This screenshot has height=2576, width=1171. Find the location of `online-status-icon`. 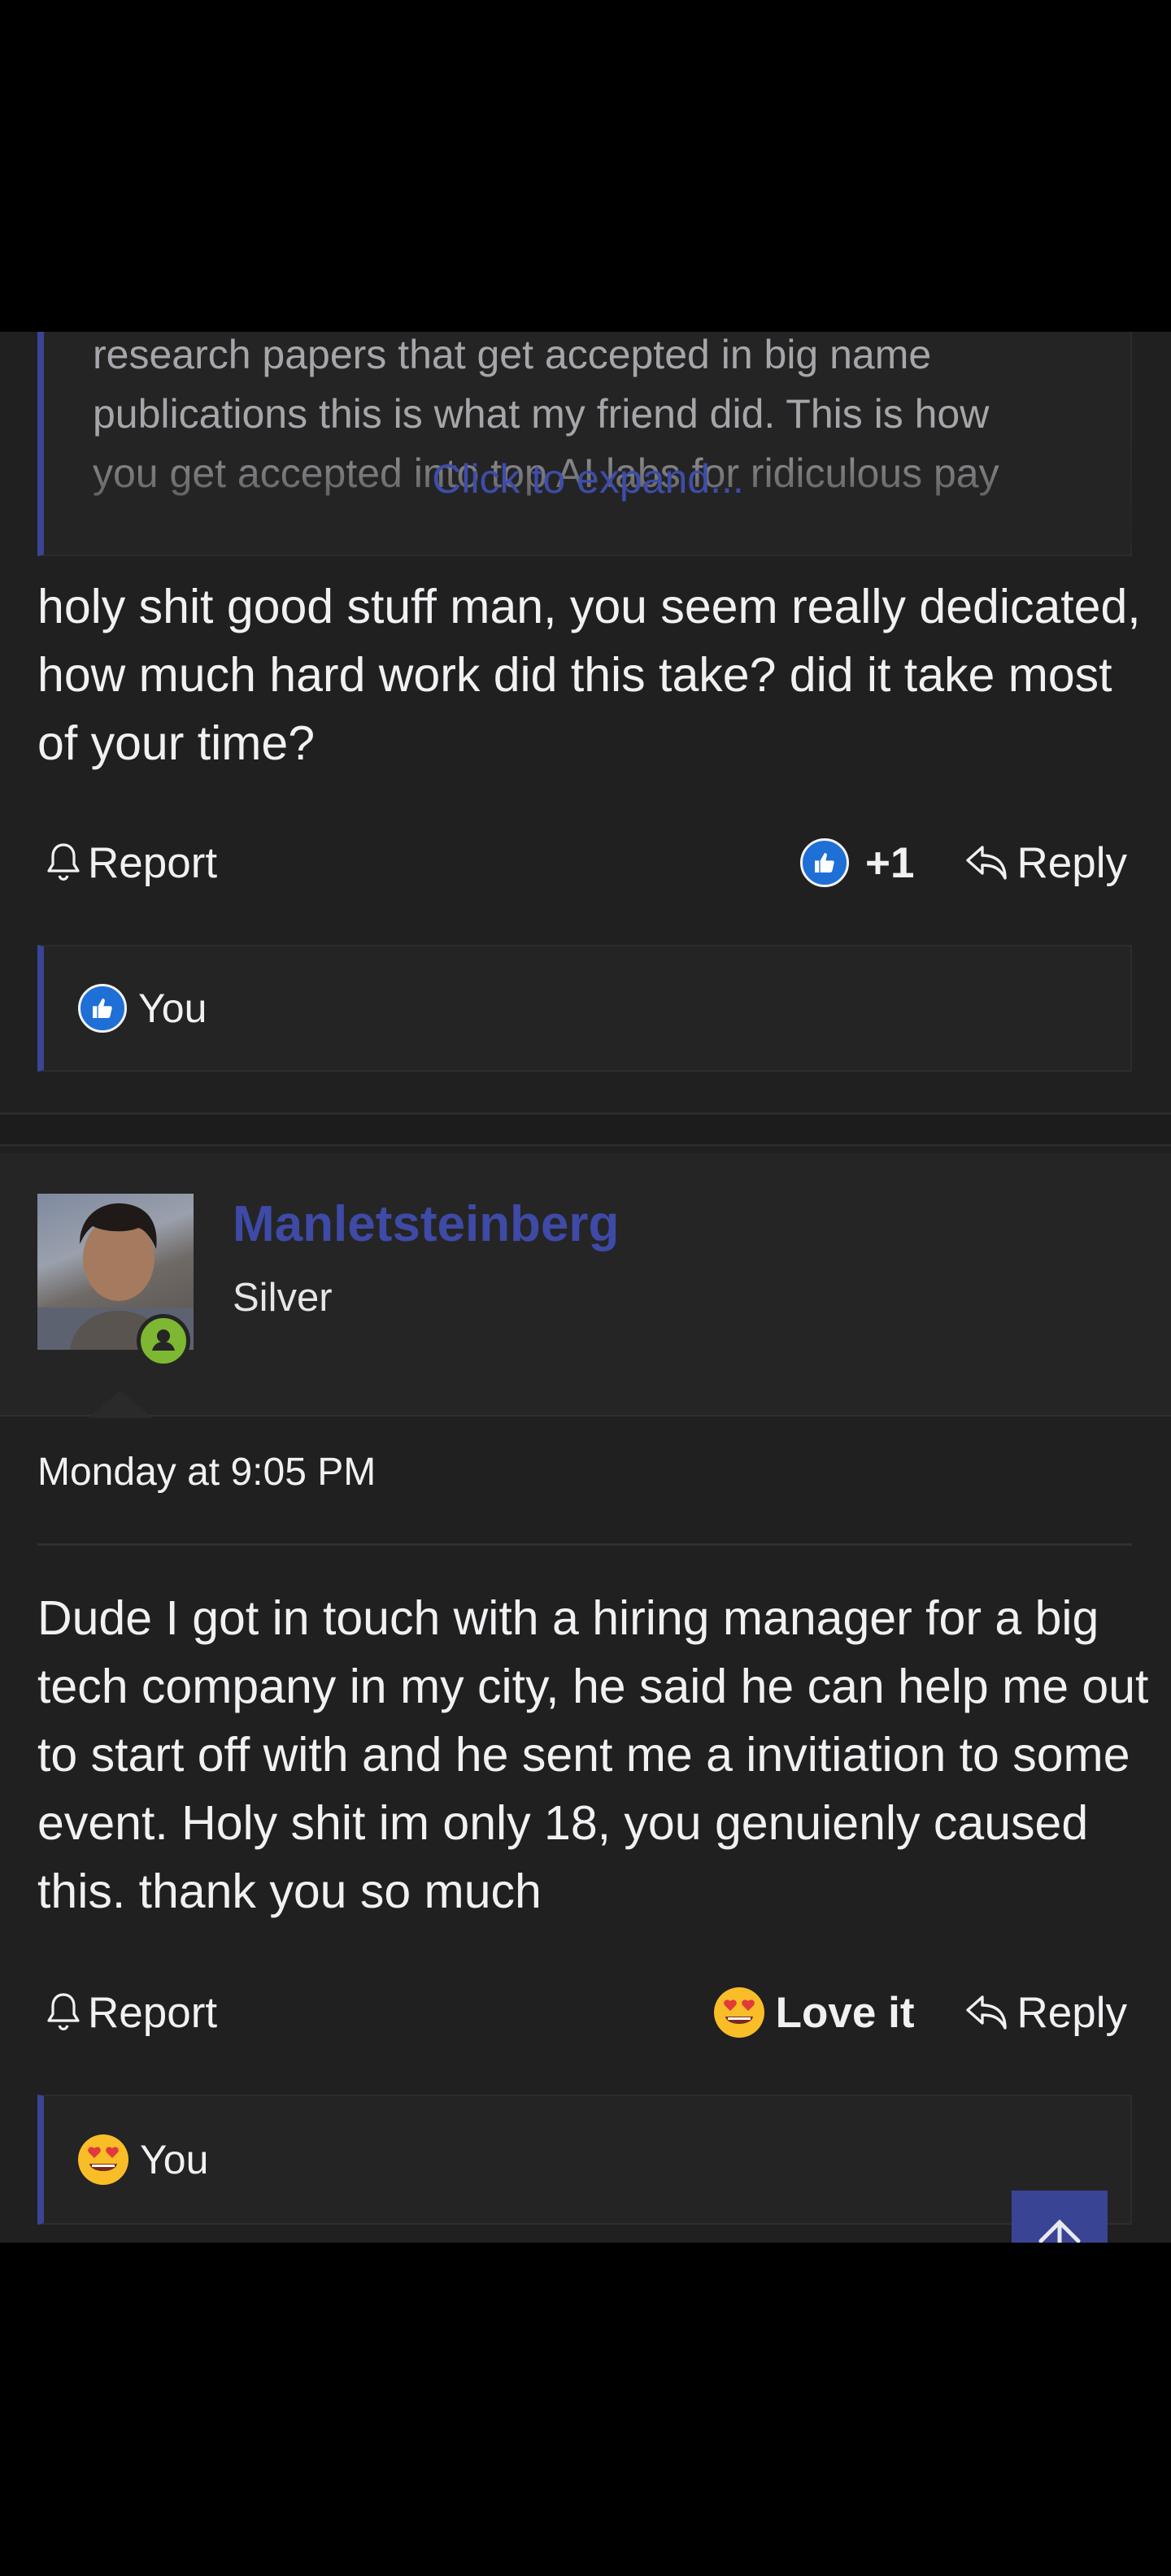

online-status-icon is located at coordinates (163, 1341).